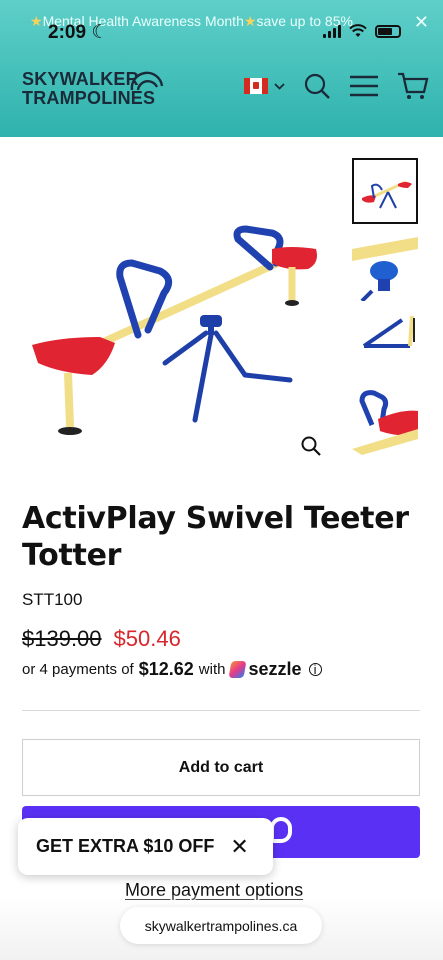 The width and height of the screenshot is (443, 960). Describe the element at coordinates (336, 86) in the screenshot. I see `header-actions` at that location.